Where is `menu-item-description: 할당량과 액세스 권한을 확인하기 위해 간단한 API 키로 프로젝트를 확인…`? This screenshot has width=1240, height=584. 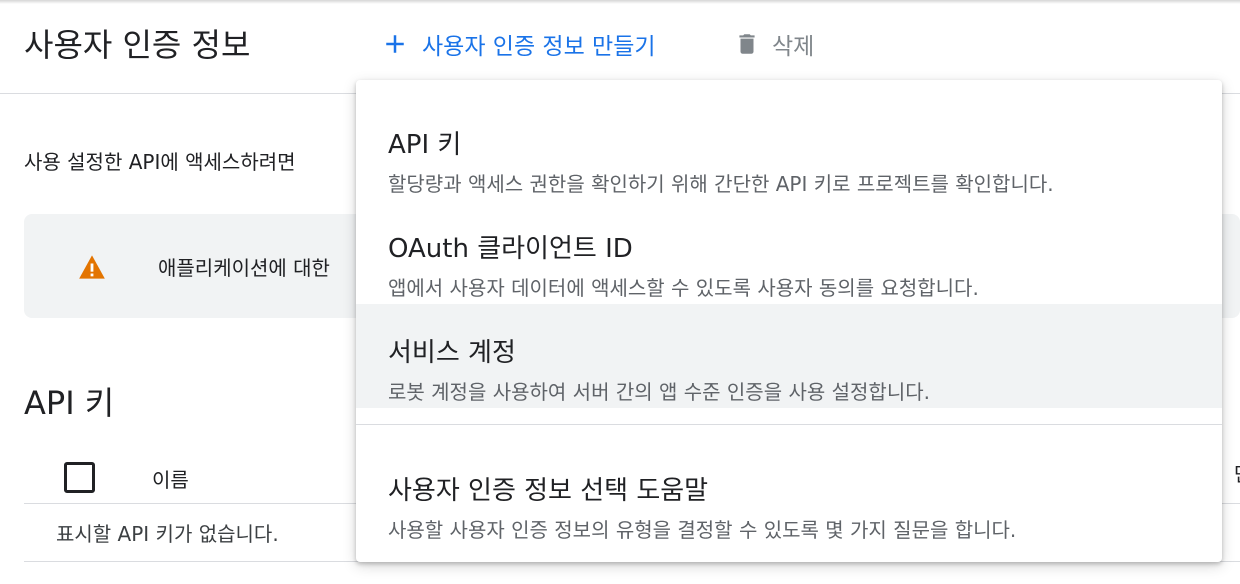 menu-item-description: 할당량과 액세스 권한을 확인하기 위해 간단한 API 키로 프로젝트를 확인… is located at coordinates (721, 184).